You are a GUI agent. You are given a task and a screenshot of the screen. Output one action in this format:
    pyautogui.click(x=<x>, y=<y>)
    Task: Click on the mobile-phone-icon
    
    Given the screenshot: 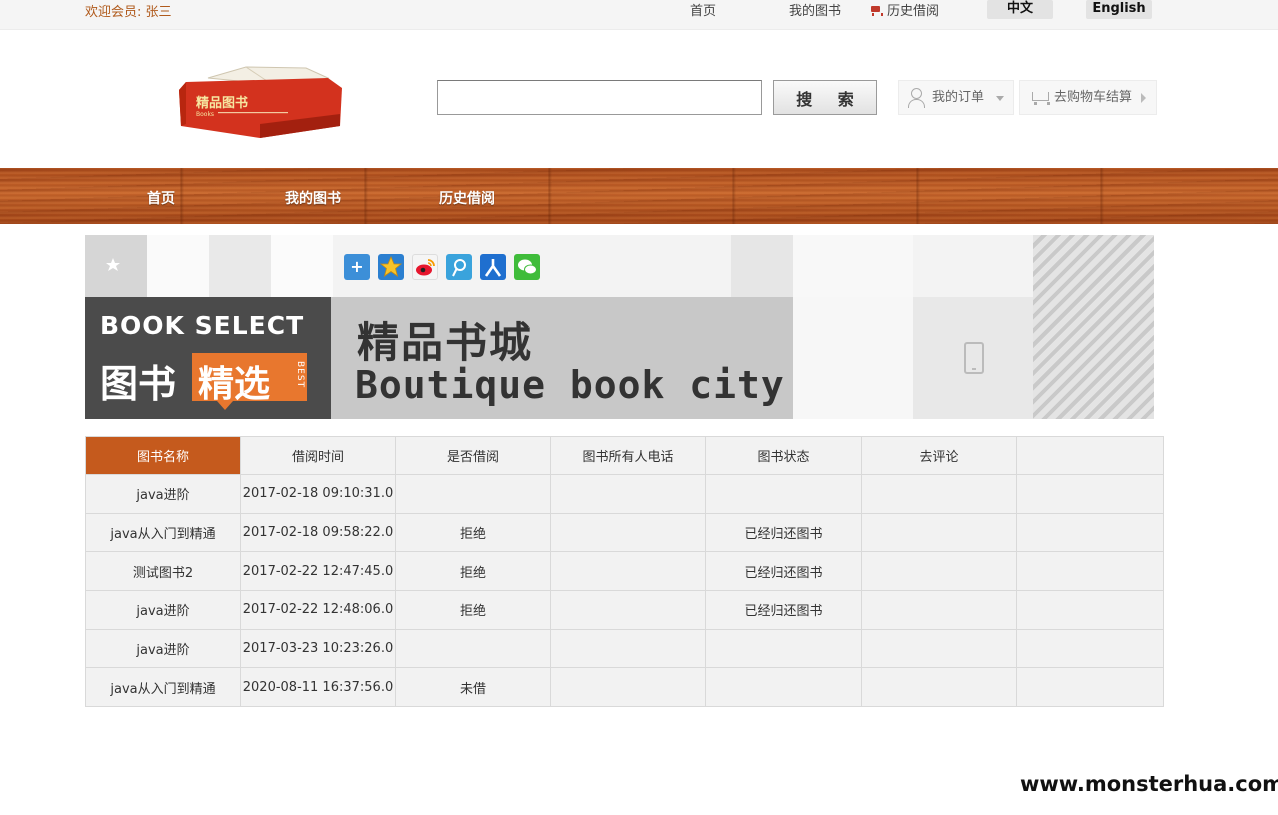 What is the action you would take?
    pyautogui.click(x=974, y=358)
    